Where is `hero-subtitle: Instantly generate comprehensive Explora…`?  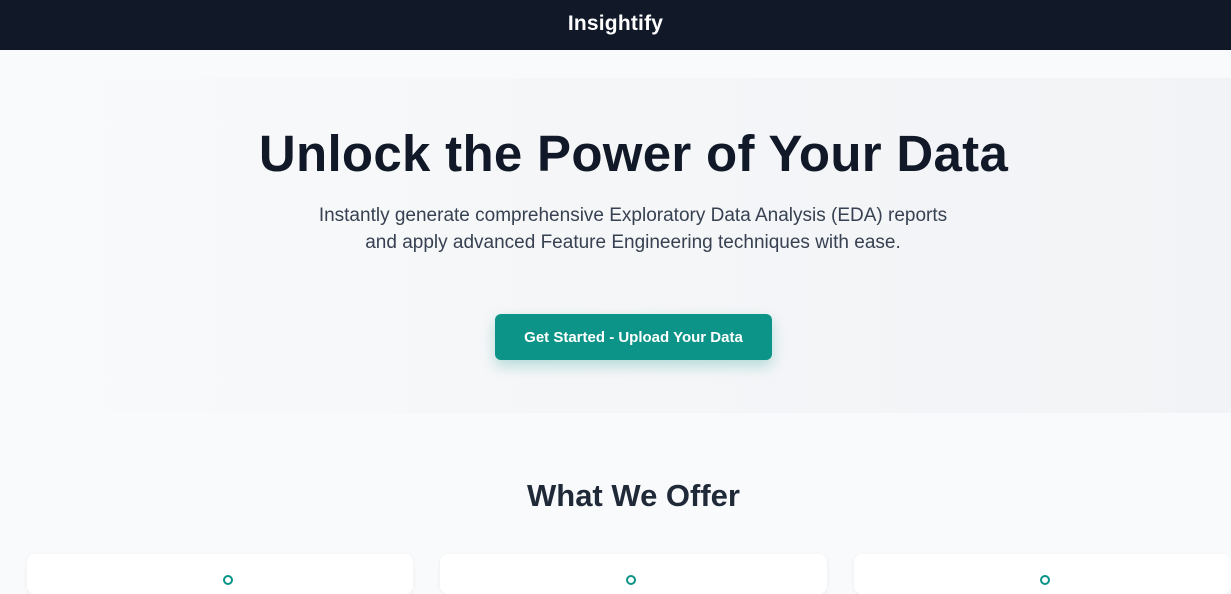
hero-subtitle: Instantly generate comprehensive Explora… is located at coordinates (633, 229).